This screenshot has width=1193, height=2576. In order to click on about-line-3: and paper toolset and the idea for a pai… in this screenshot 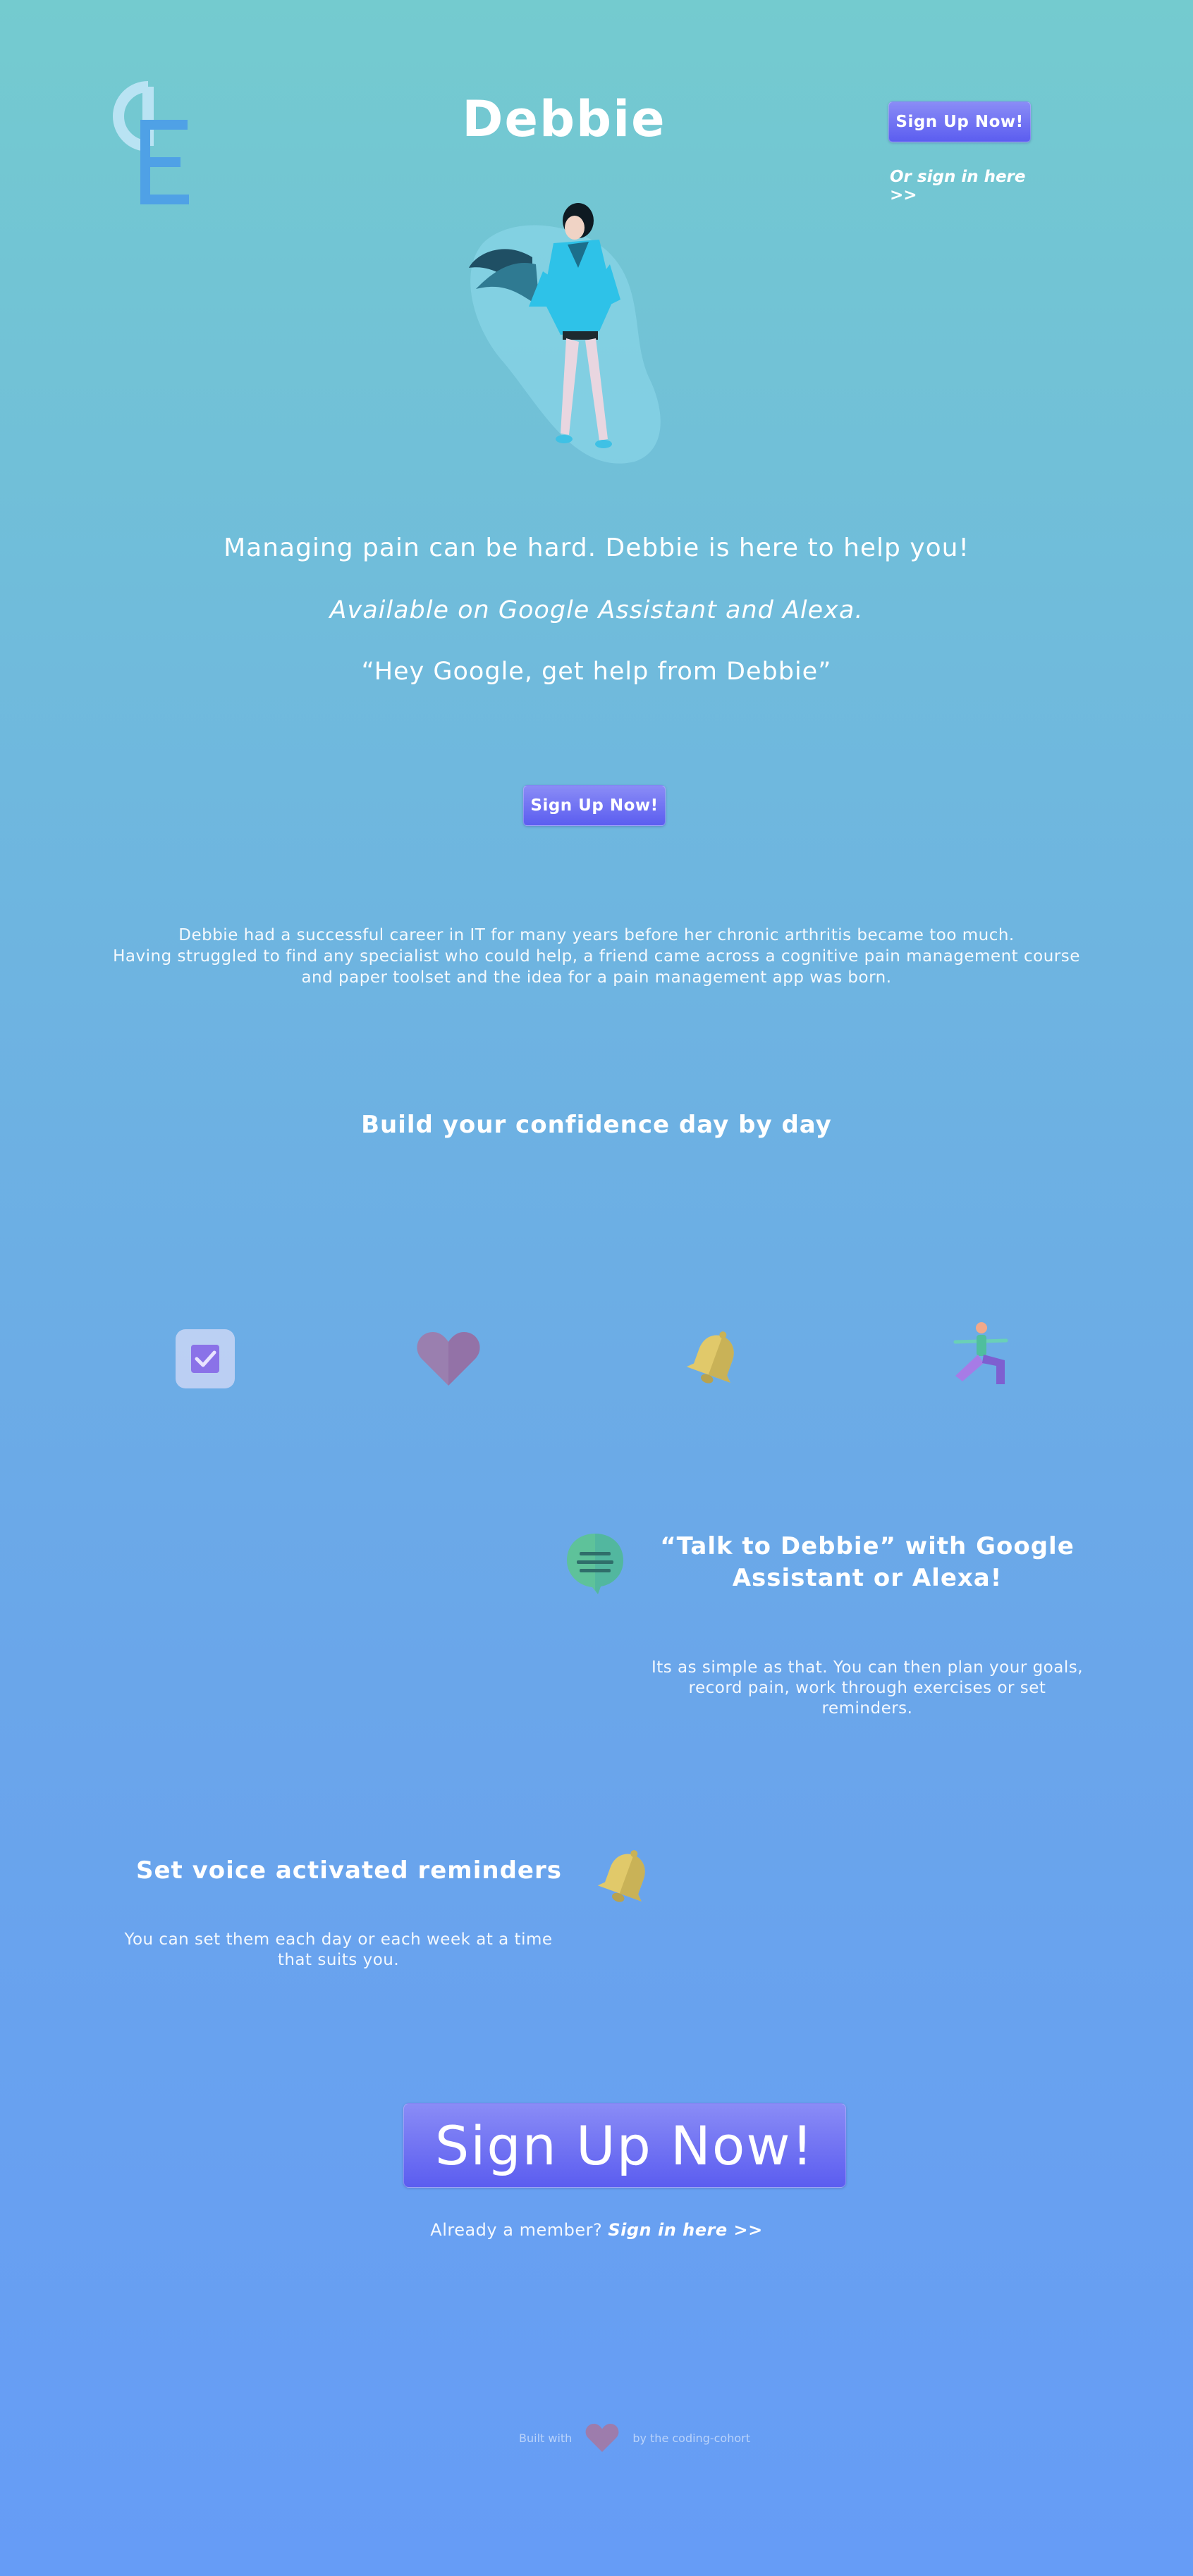, I will do `click(597, 978)`.